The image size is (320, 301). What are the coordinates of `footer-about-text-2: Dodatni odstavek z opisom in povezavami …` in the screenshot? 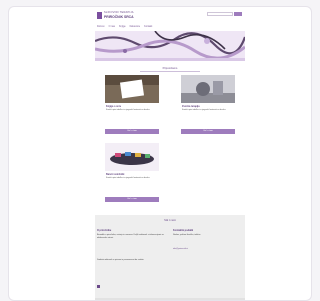 It's located at (121, 260).